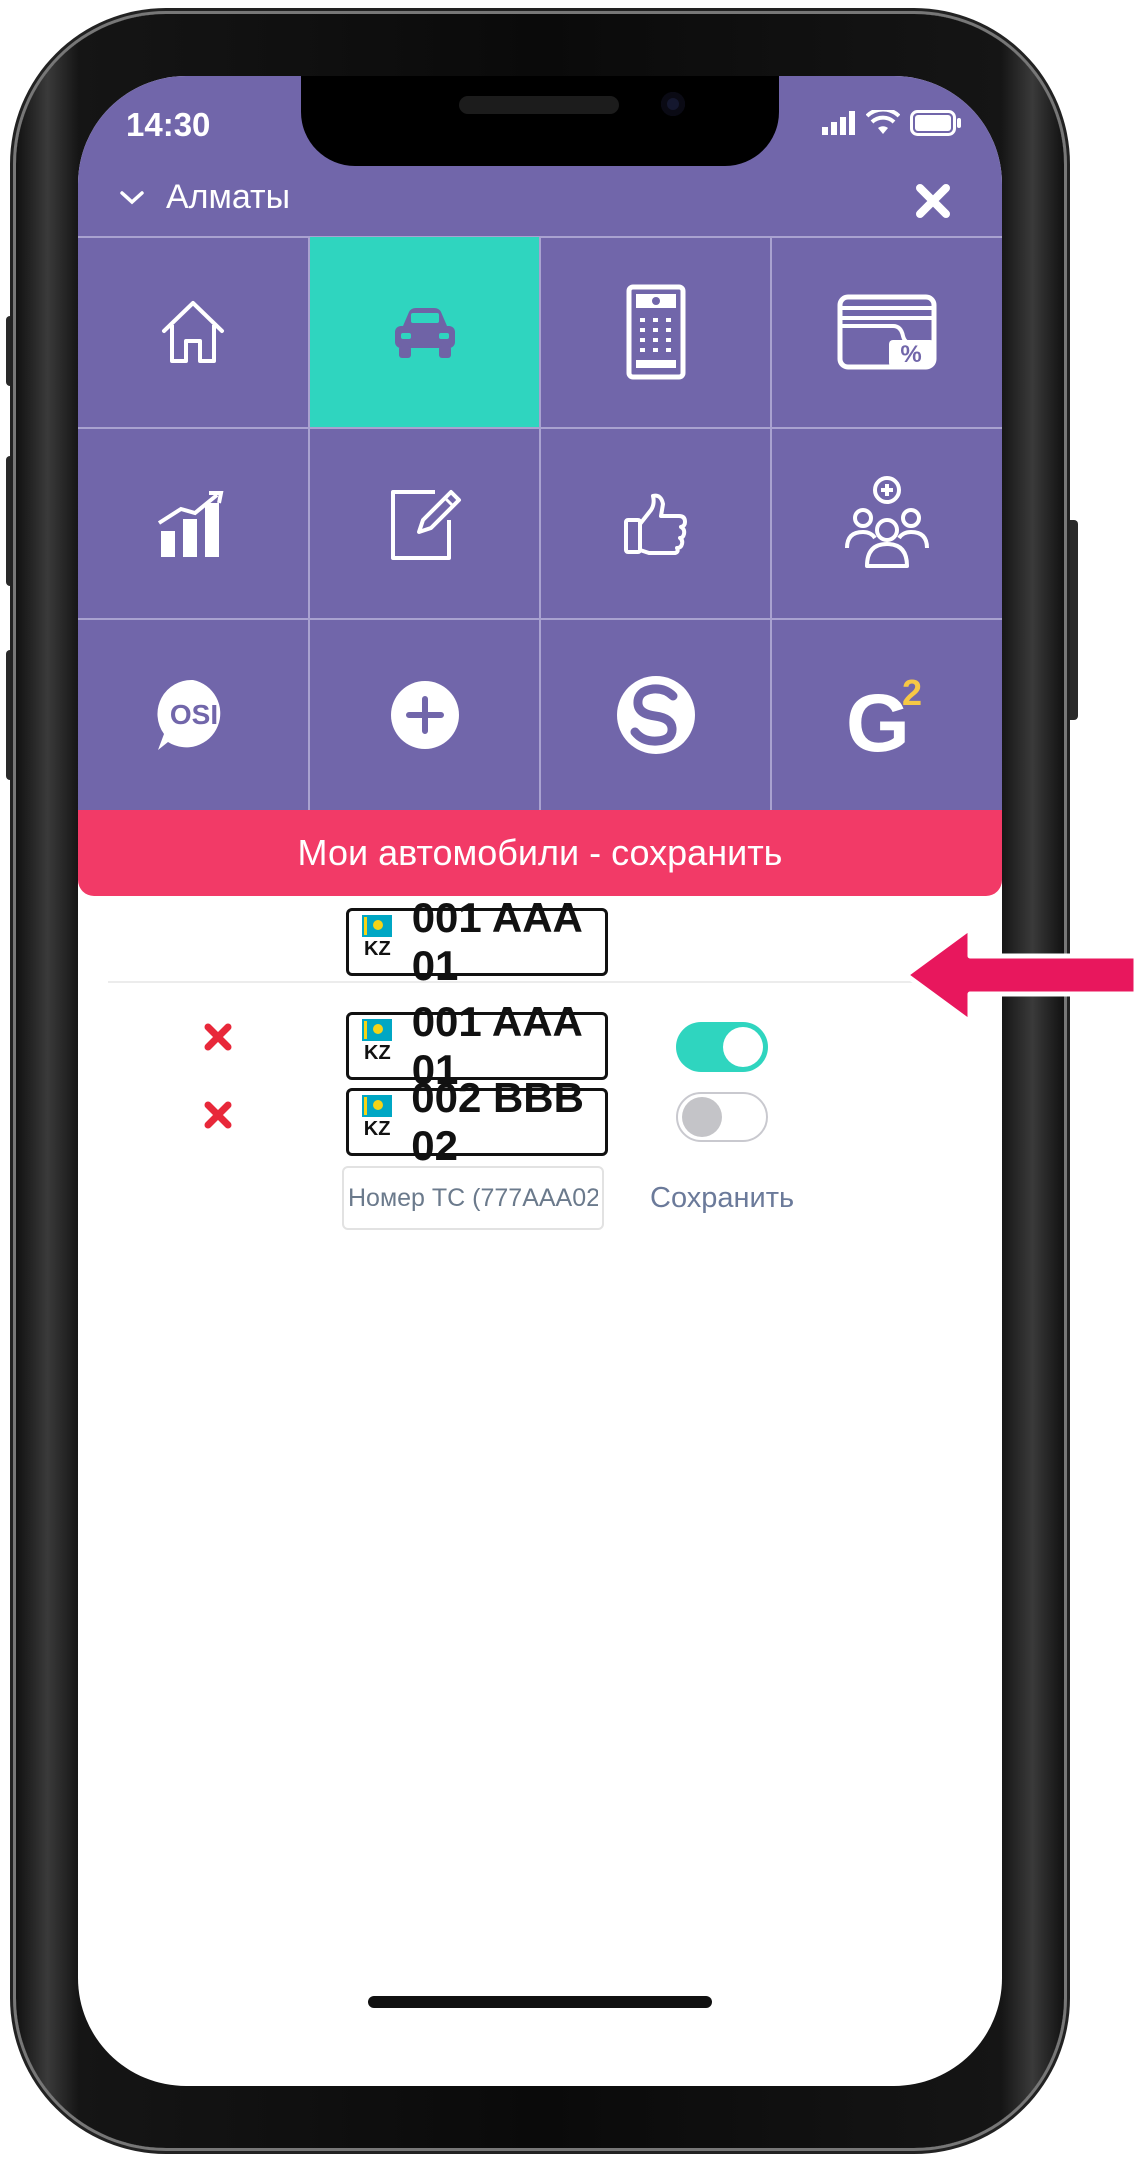 This screenshot has width=1146, height=2161. I want to click on menu-statistics, so click(193, 523).